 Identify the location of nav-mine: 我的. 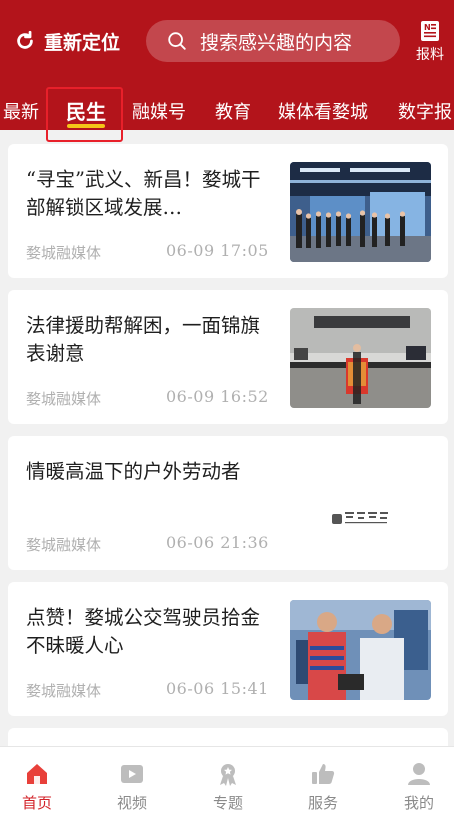
(414, 781).